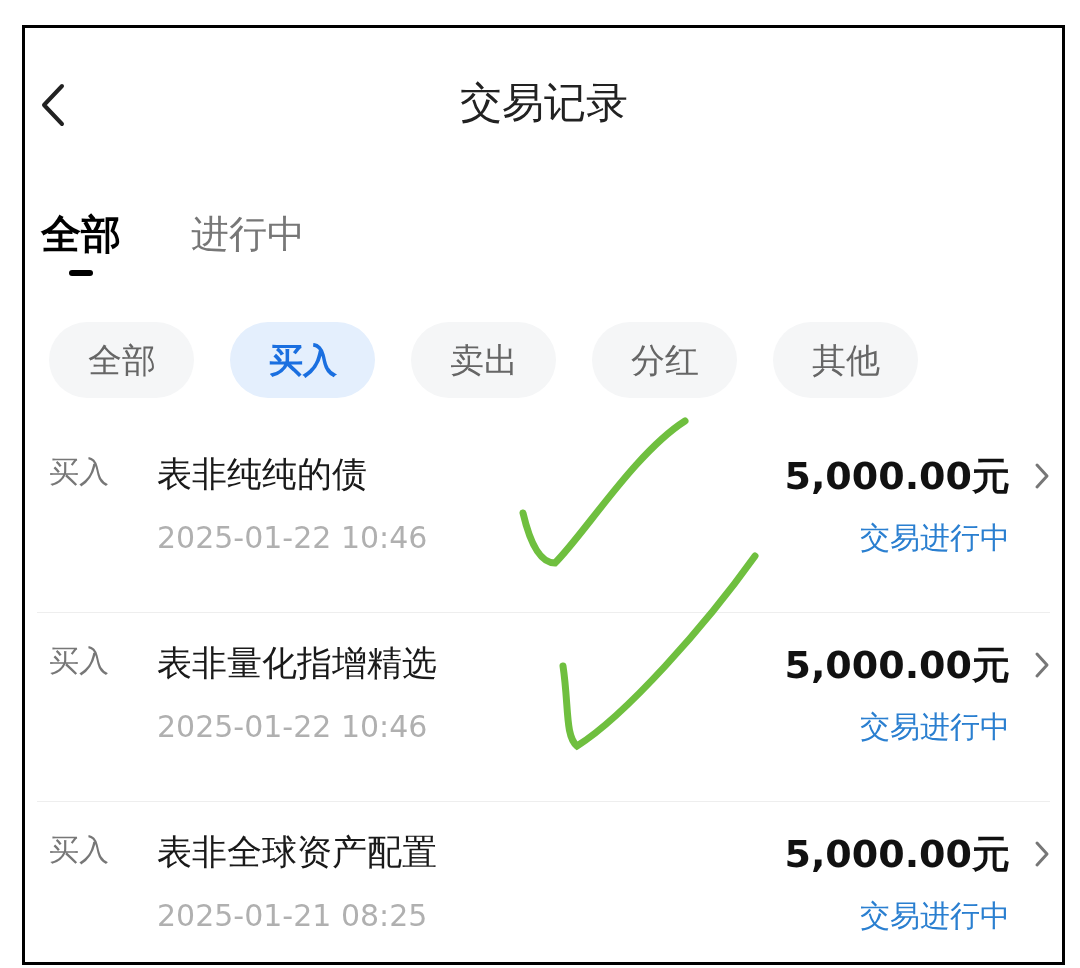  Describe the element at coordinates (53, 105) in the screenshot. I see `back-icon` at that location.